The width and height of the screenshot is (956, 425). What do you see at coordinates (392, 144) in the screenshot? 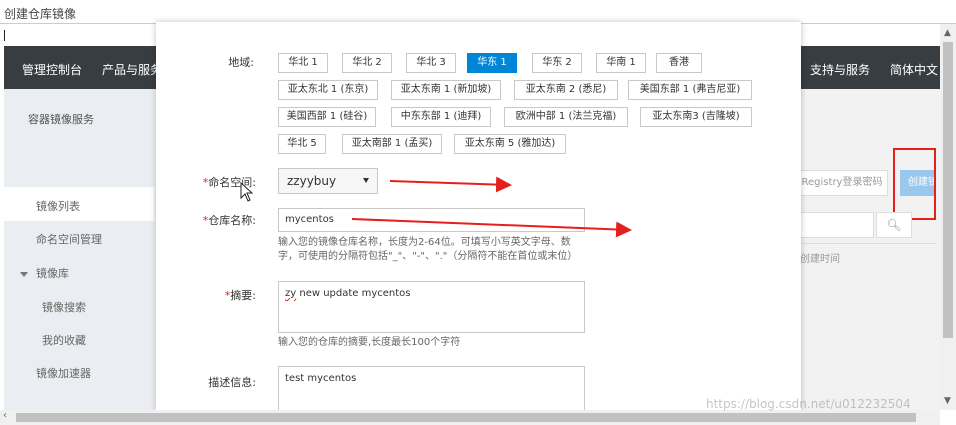
I see `region-option: 亚太南部 1 (孟买)` at bounding box center [392, 144].